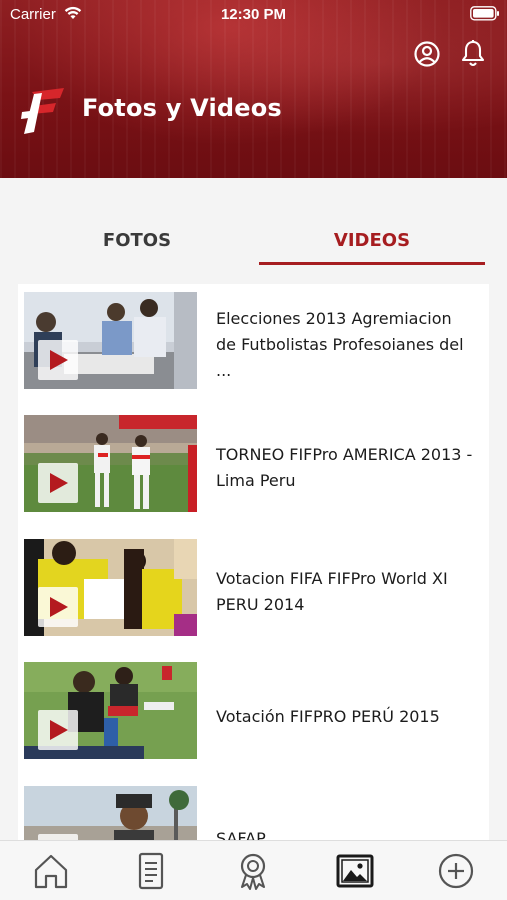 This screenshot has width=507, height=900. I want to click on video-title: SAFAP, so click(241, 834).